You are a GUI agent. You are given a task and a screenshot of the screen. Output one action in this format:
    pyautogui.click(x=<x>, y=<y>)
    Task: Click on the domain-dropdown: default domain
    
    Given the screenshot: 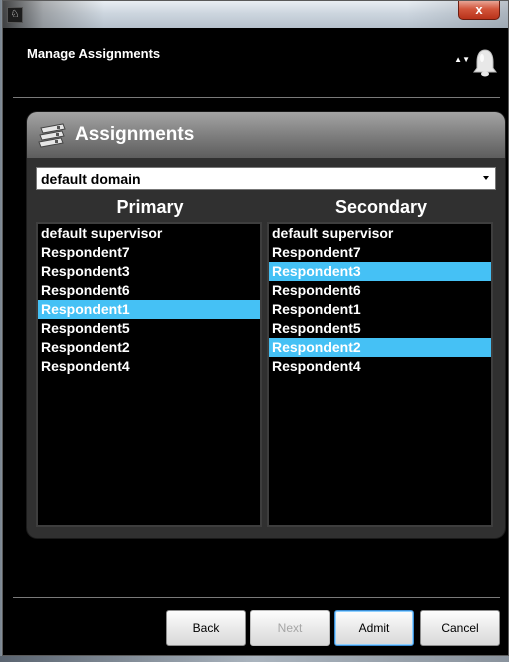 What is the action you would take?
    pyautogui.click(x=266, y=178)
    